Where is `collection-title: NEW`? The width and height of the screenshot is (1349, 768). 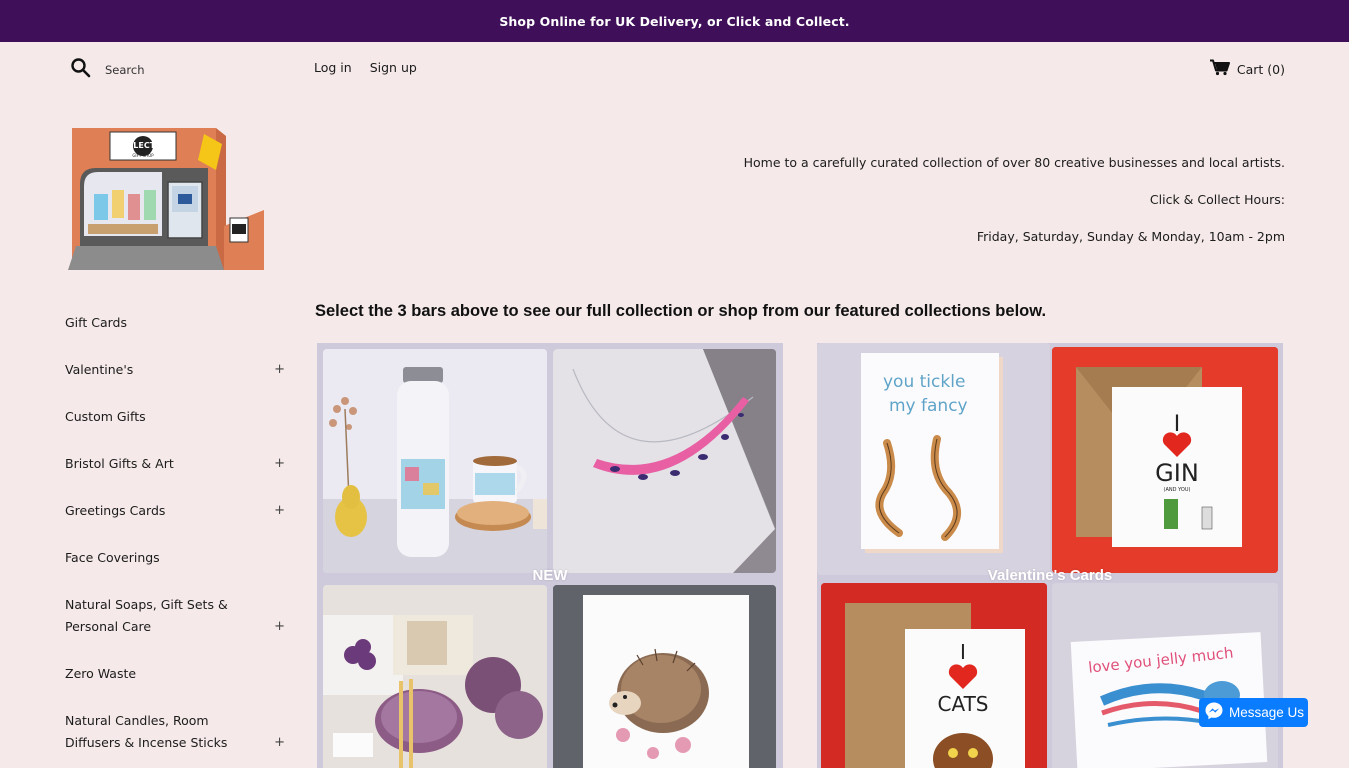 collection-title: NEW is located at coordinates (550, 575).